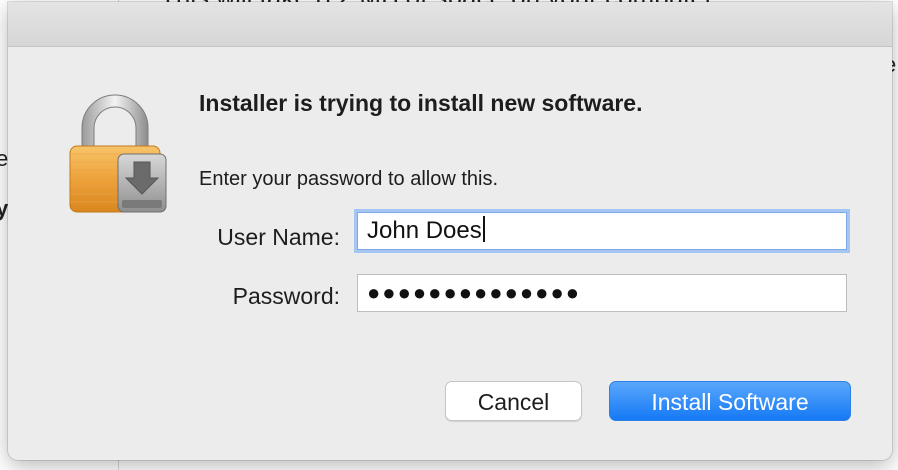 This screenshot has height=470, width=898. Describe the element at coordinates (286, 296) in the screenshot. I see `password-label: Password:` at that location.